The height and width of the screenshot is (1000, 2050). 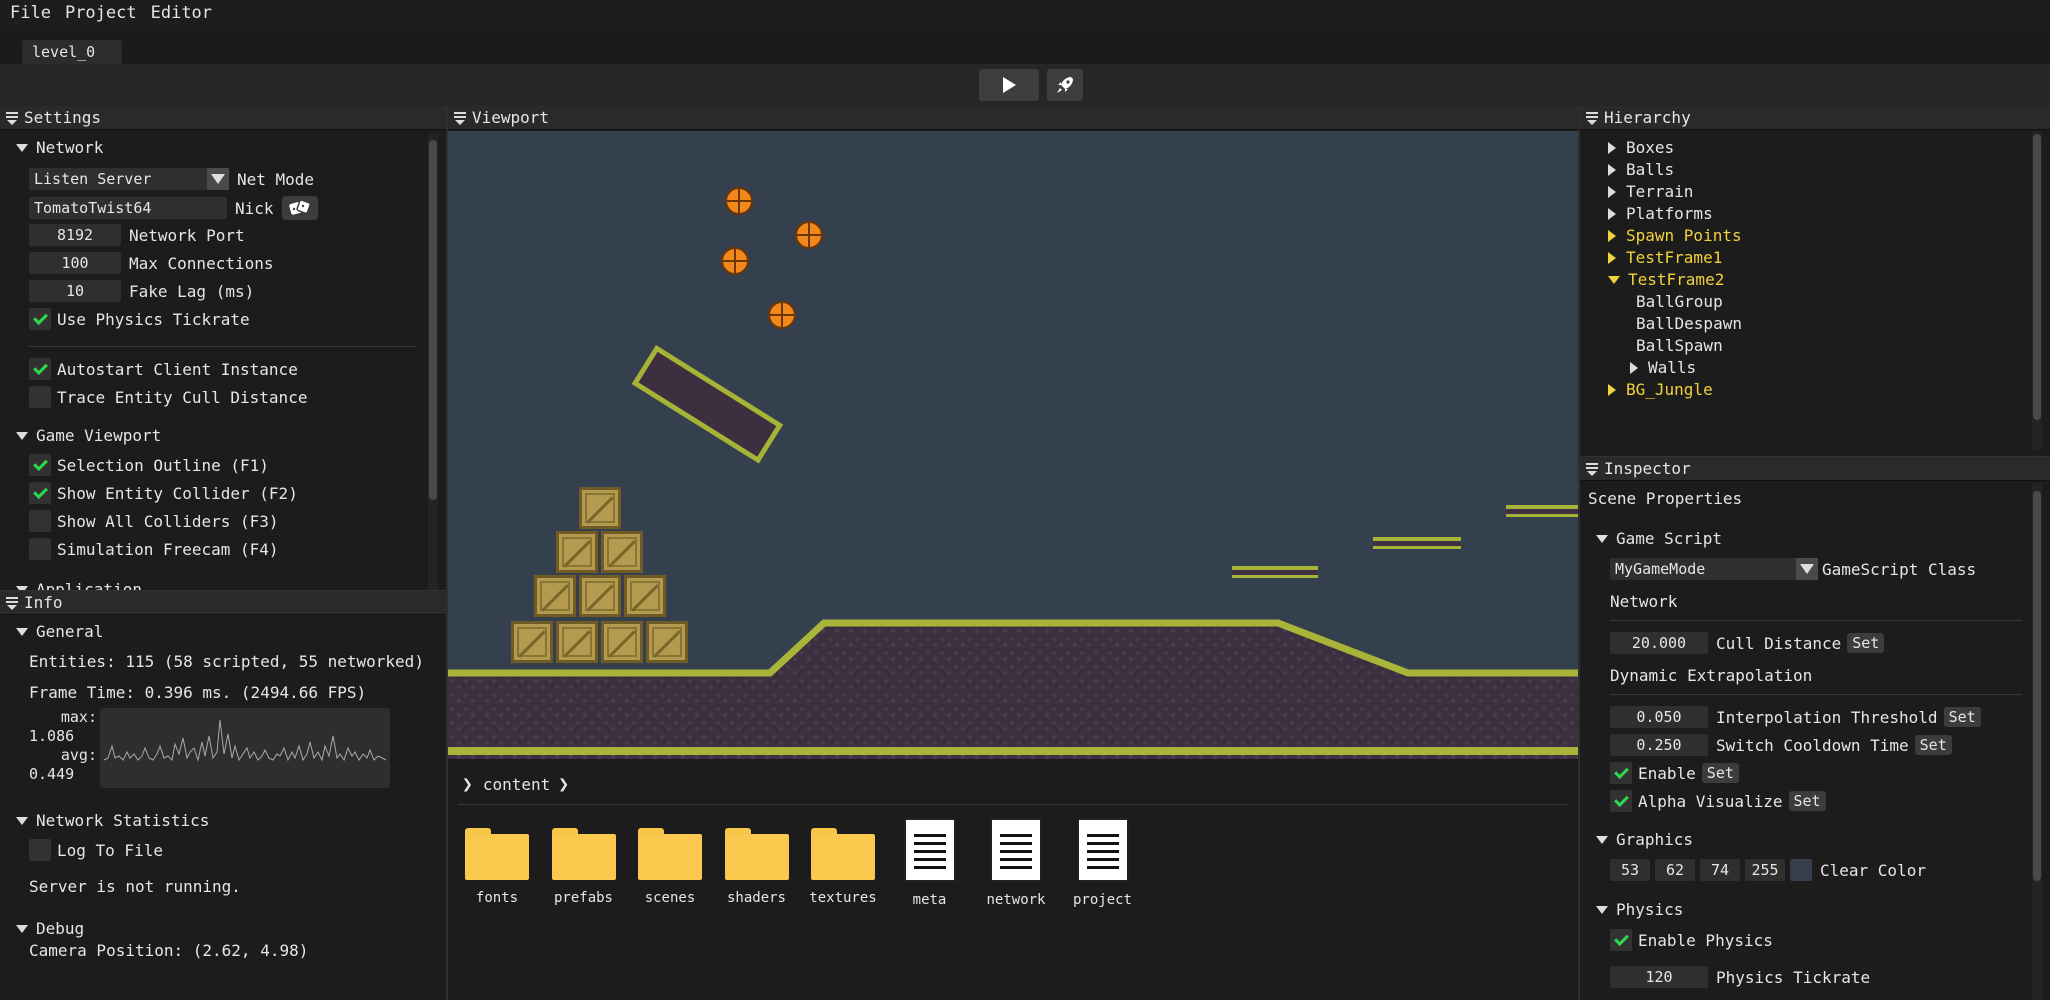 I want to click on debug-section: Debug, so click(x=50, y=928).